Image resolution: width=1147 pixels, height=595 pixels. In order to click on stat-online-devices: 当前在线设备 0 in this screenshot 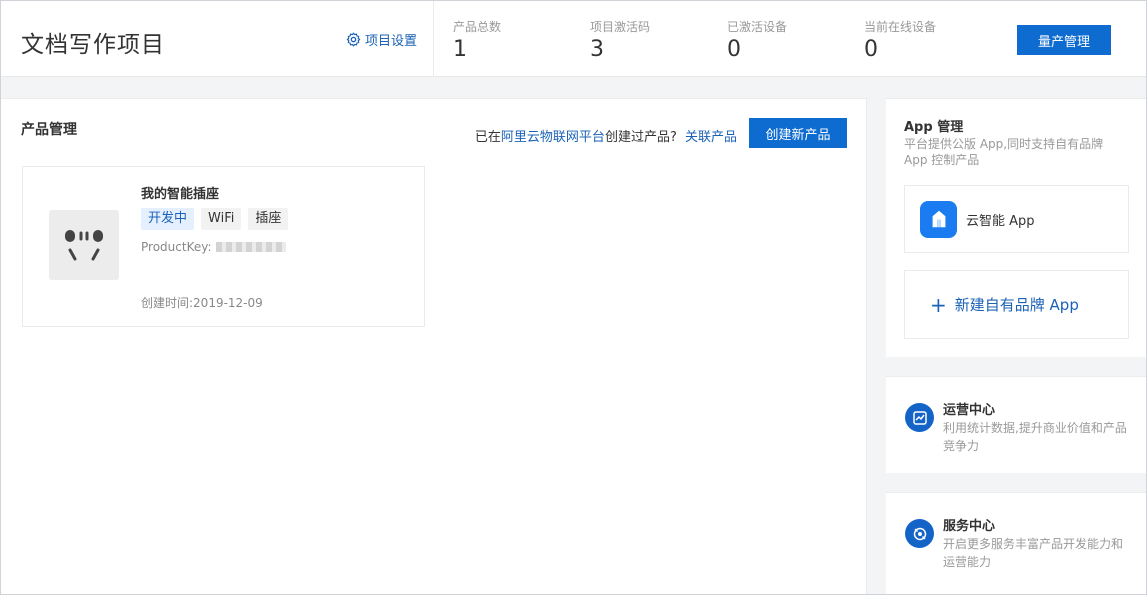, I will do `click(900, 40)`.